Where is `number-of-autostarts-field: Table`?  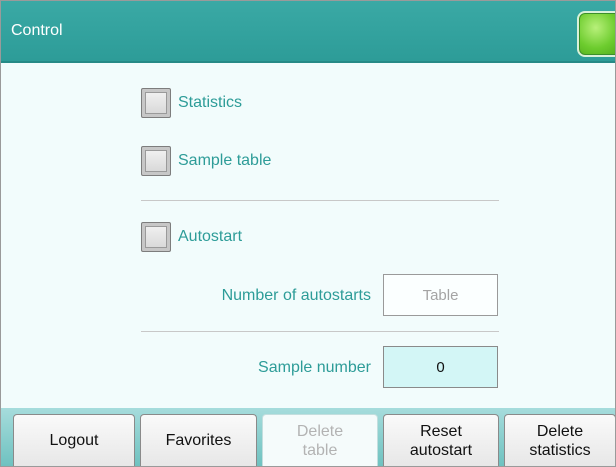
number-of-autostarts-field: Table is located at coordinates (440, 295).